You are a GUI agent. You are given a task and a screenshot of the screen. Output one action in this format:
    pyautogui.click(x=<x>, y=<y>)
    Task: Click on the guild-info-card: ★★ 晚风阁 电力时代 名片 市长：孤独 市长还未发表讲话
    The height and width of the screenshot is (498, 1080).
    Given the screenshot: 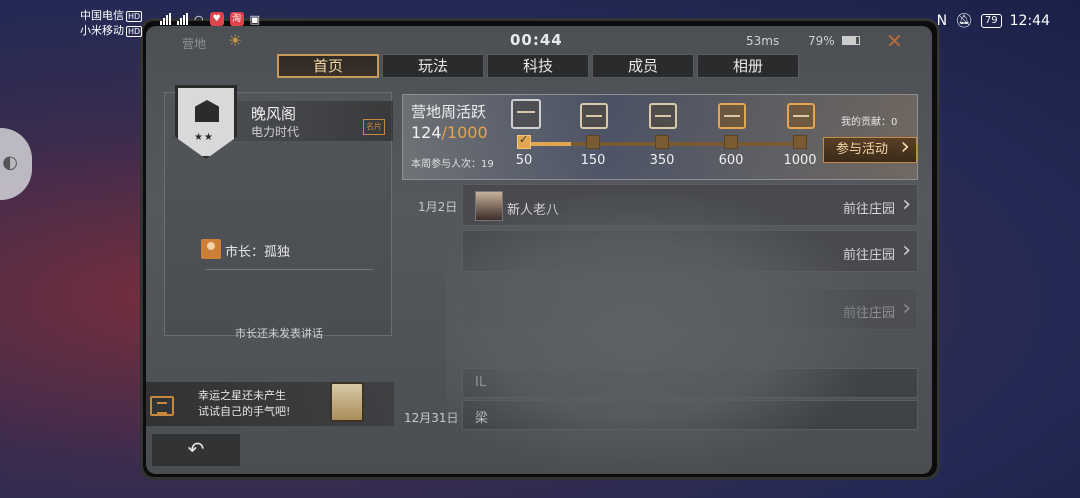 What is the action you would take?
    pyautogui.click(x=278, y=212)
    